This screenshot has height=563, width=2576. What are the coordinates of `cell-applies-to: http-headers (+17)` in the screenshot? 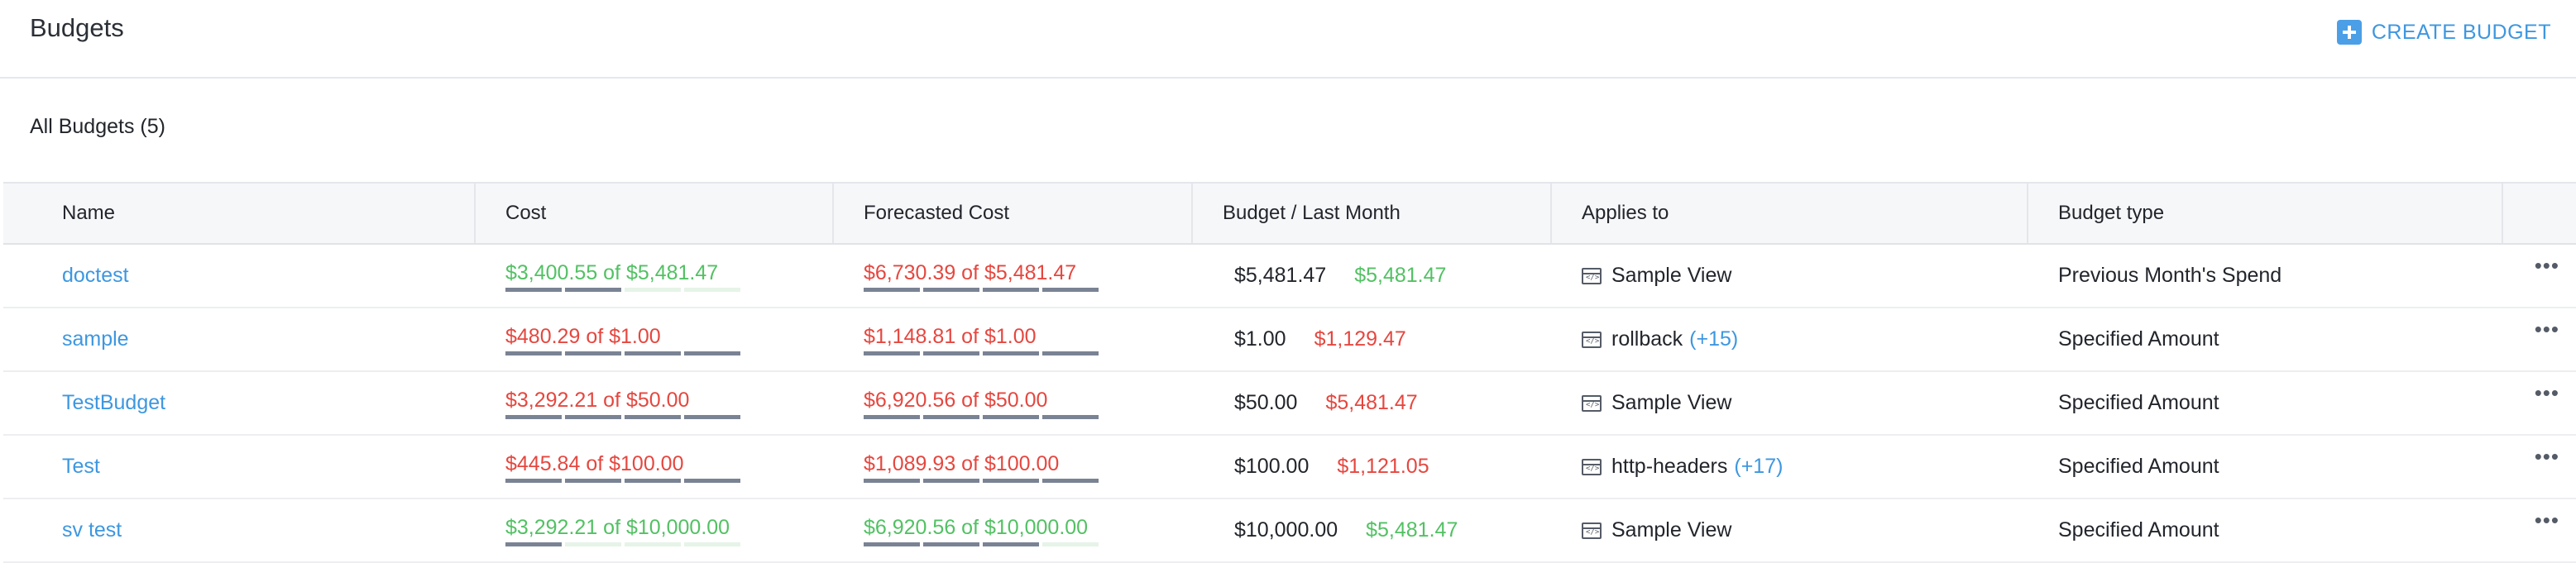 It's located at (1790, 467).